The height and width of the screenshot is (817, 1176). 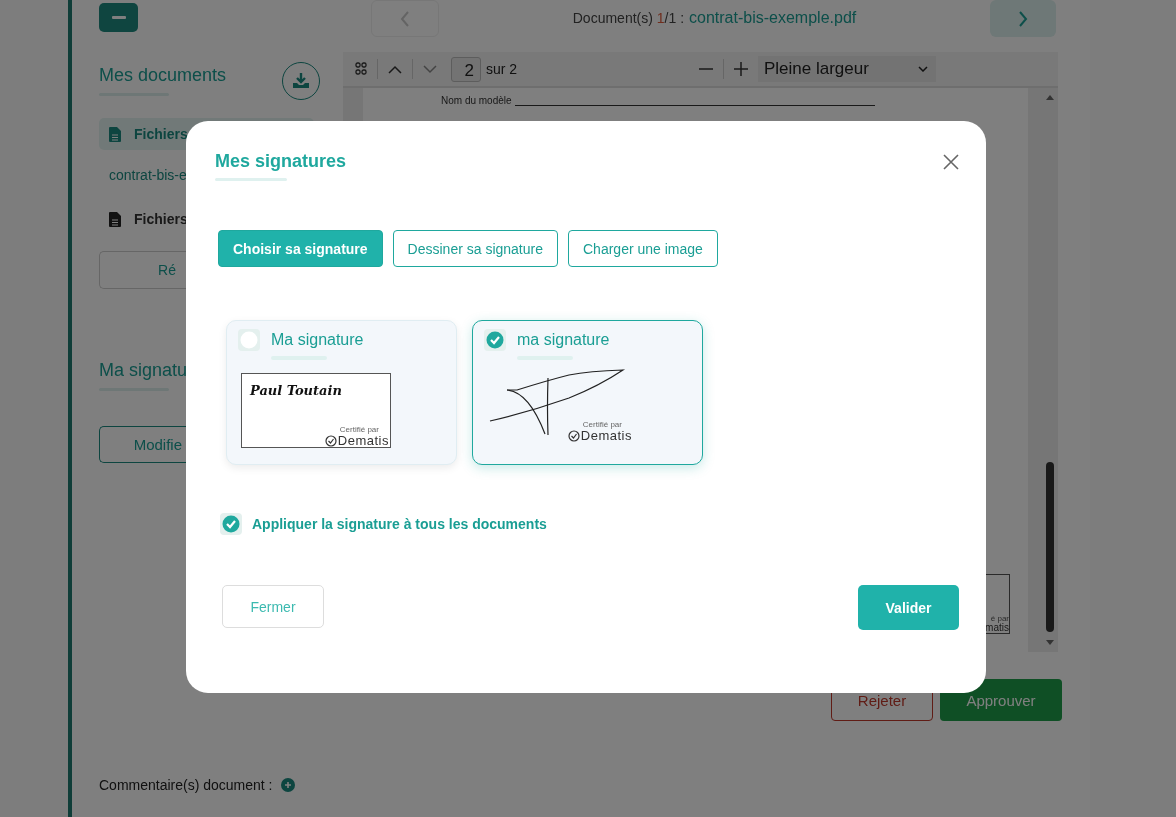 I want to click on tab: Dessiner sa signature, so click(x=475, y=248).